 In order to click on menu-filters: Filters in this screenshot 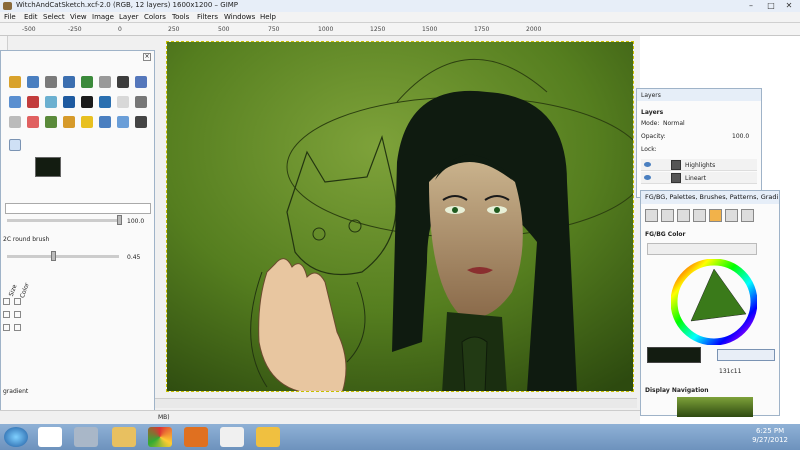, I will do `click(207, 17)`.